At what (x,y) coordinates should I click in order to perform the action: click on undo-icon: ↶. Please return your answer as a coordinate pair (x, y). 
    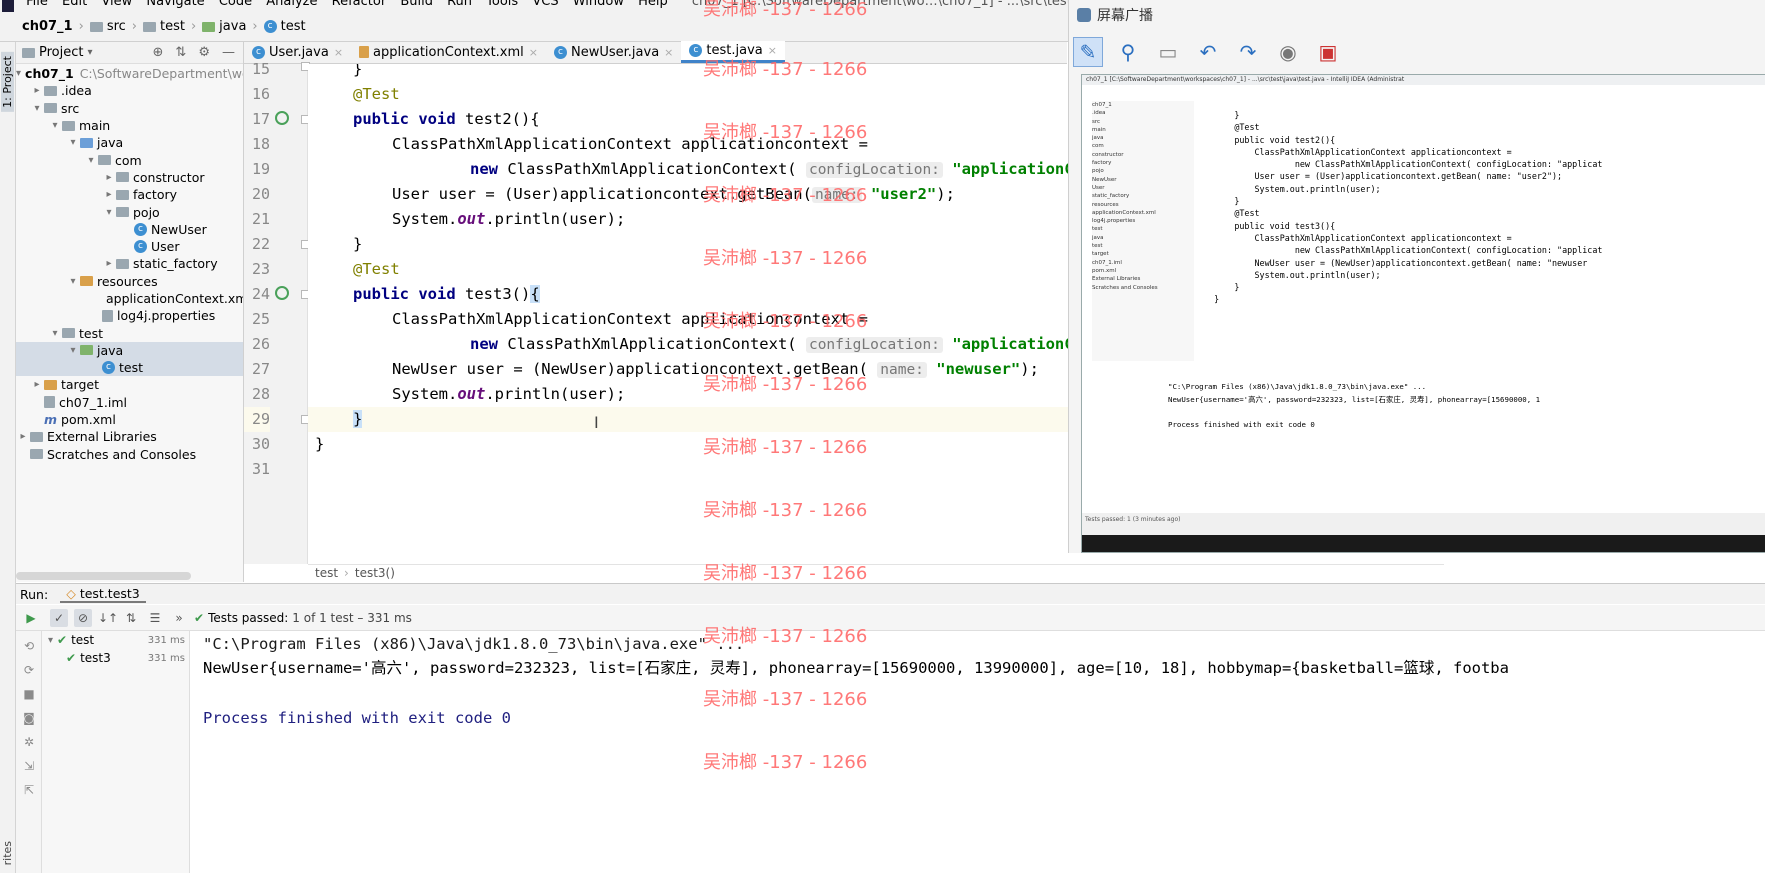
    Looking at the image, I should click on (1208, 52).